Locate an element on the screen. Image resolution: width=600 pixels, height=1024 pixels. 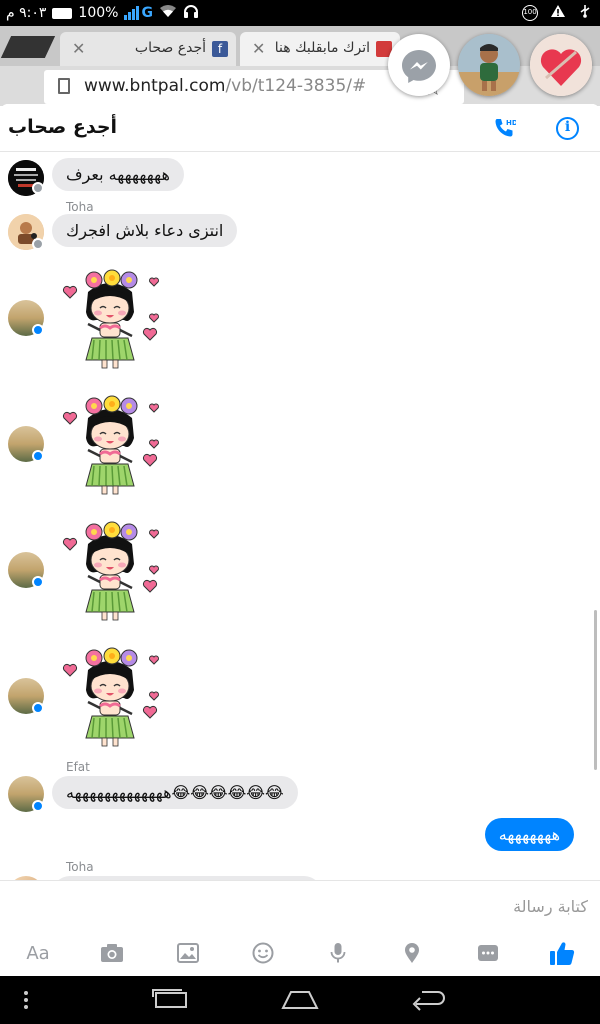
facebook-icon: f is located at coordinates (220, 49).